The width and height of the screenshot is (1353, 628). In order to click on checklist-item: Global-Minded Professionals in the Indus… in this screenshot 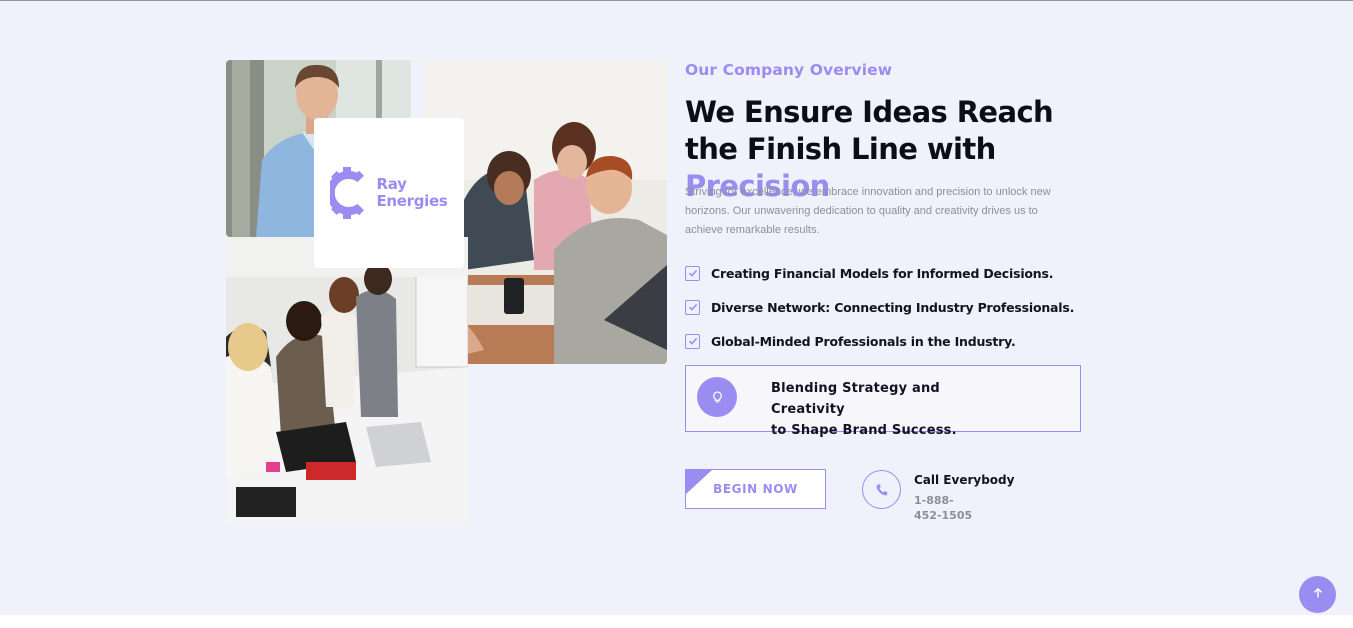, I will do `click(879, 341)`.